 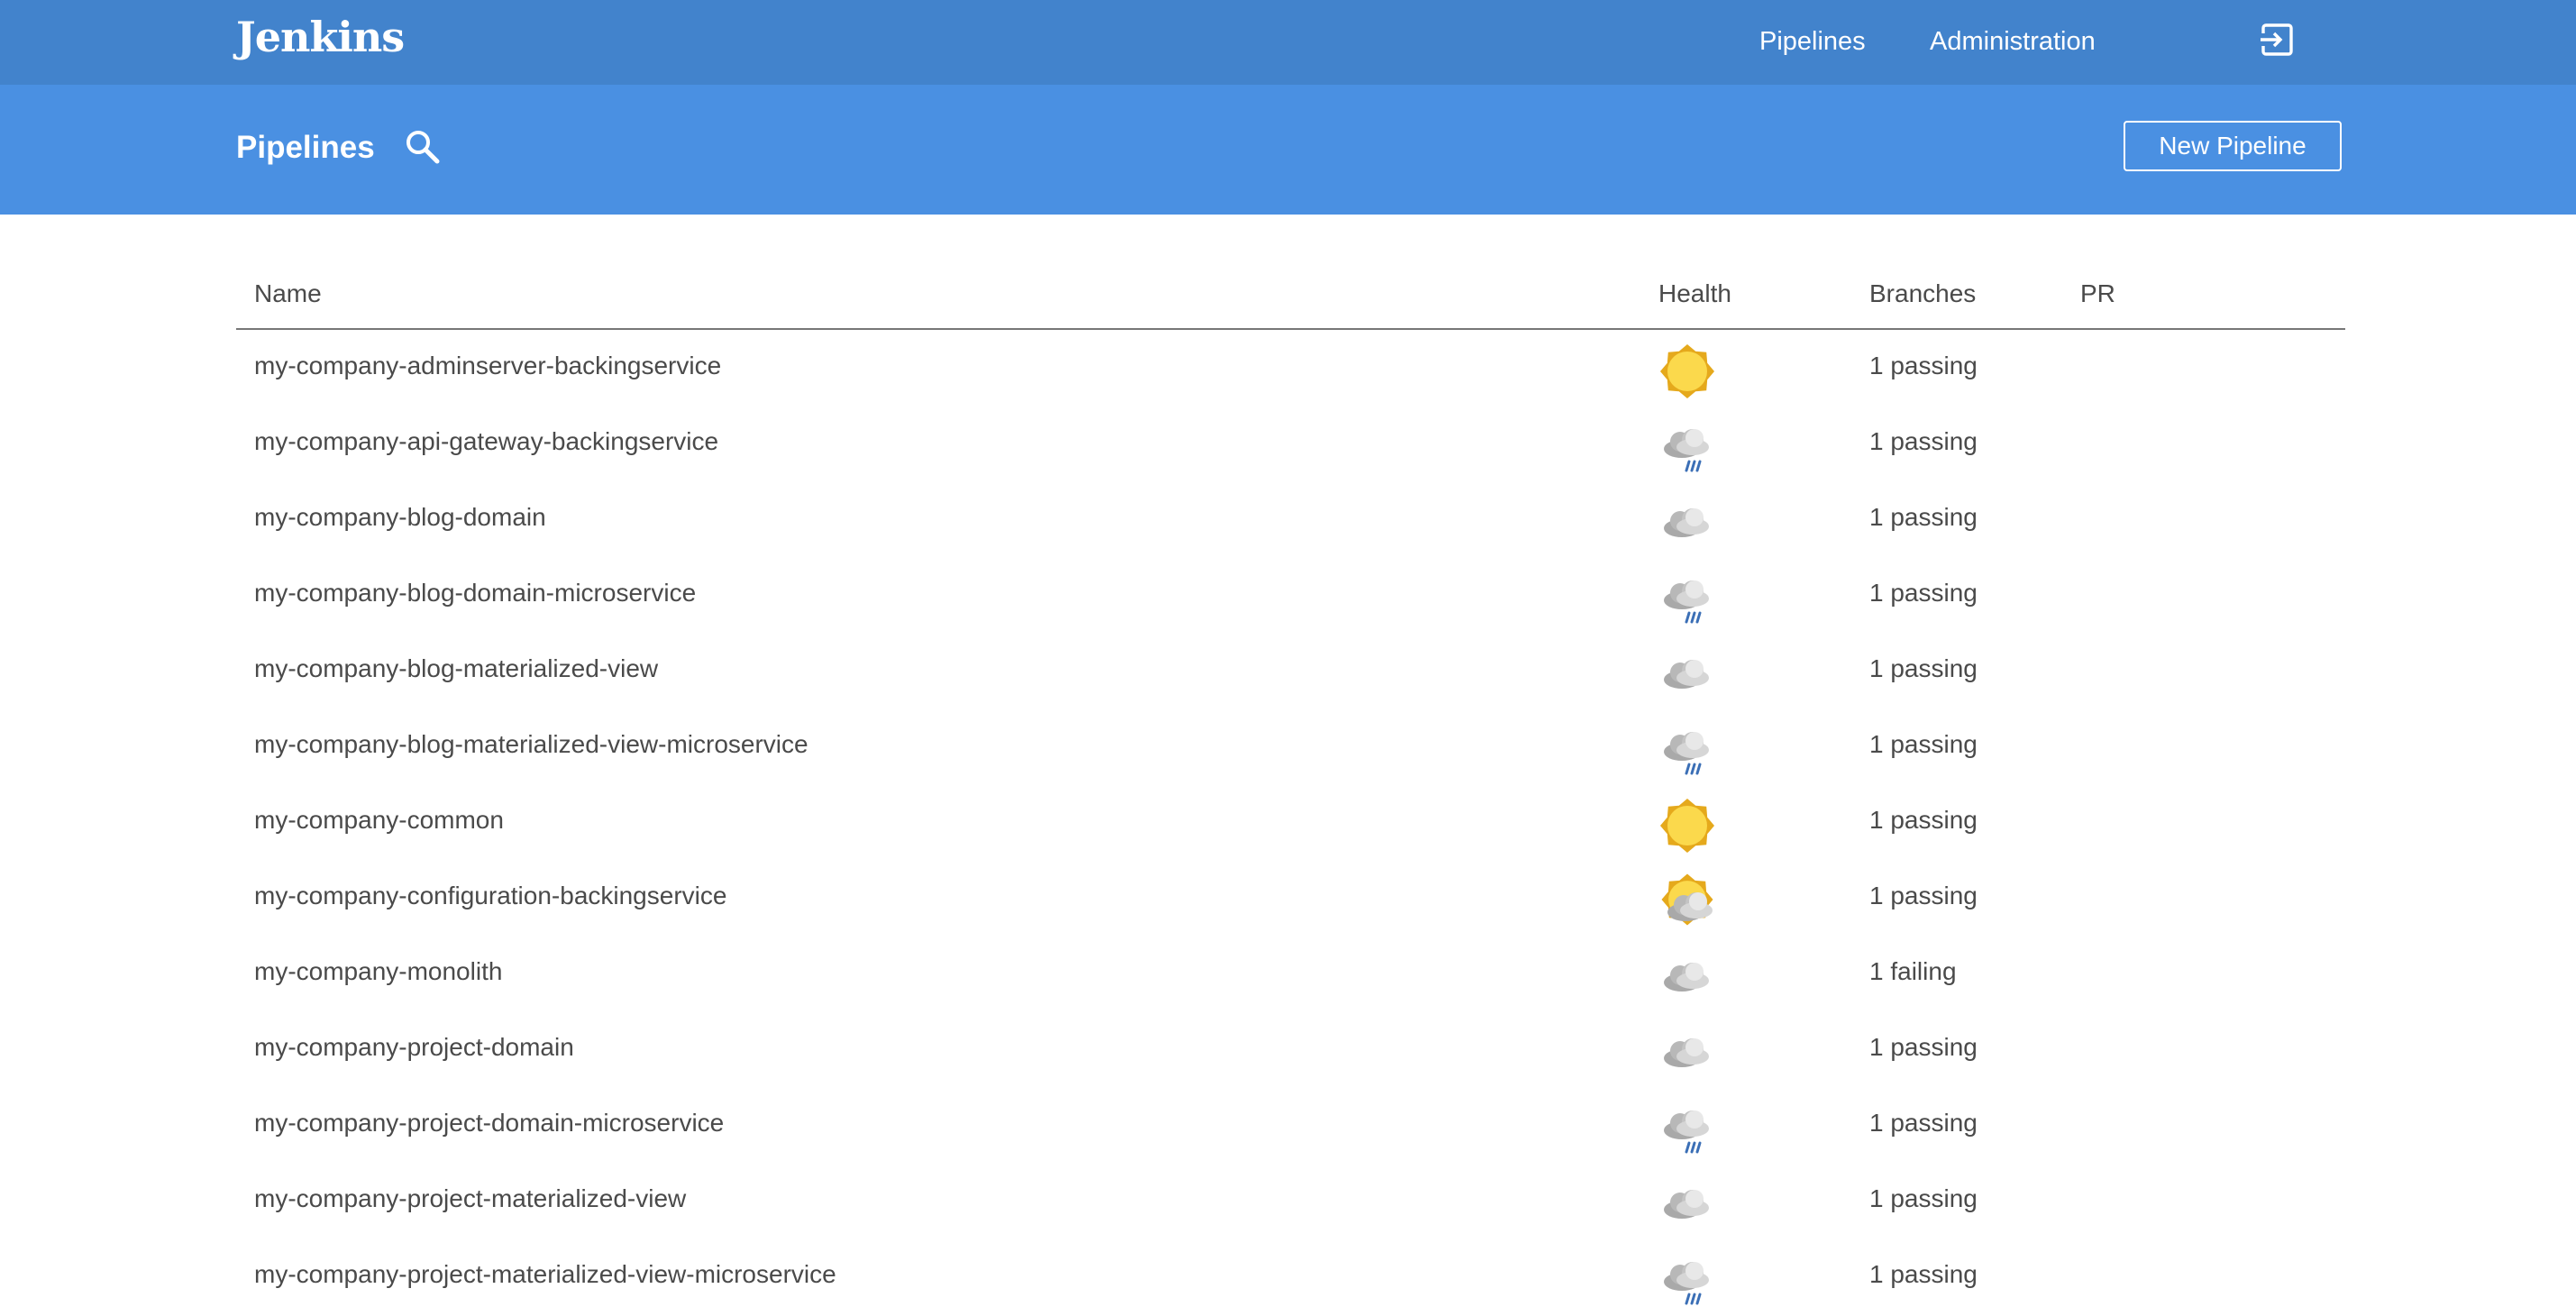 What do you see at coordinates (1290, 298) in the screenshot?
I see `table-header: Name Health Branches PR` at bounding box center [1290, 298].